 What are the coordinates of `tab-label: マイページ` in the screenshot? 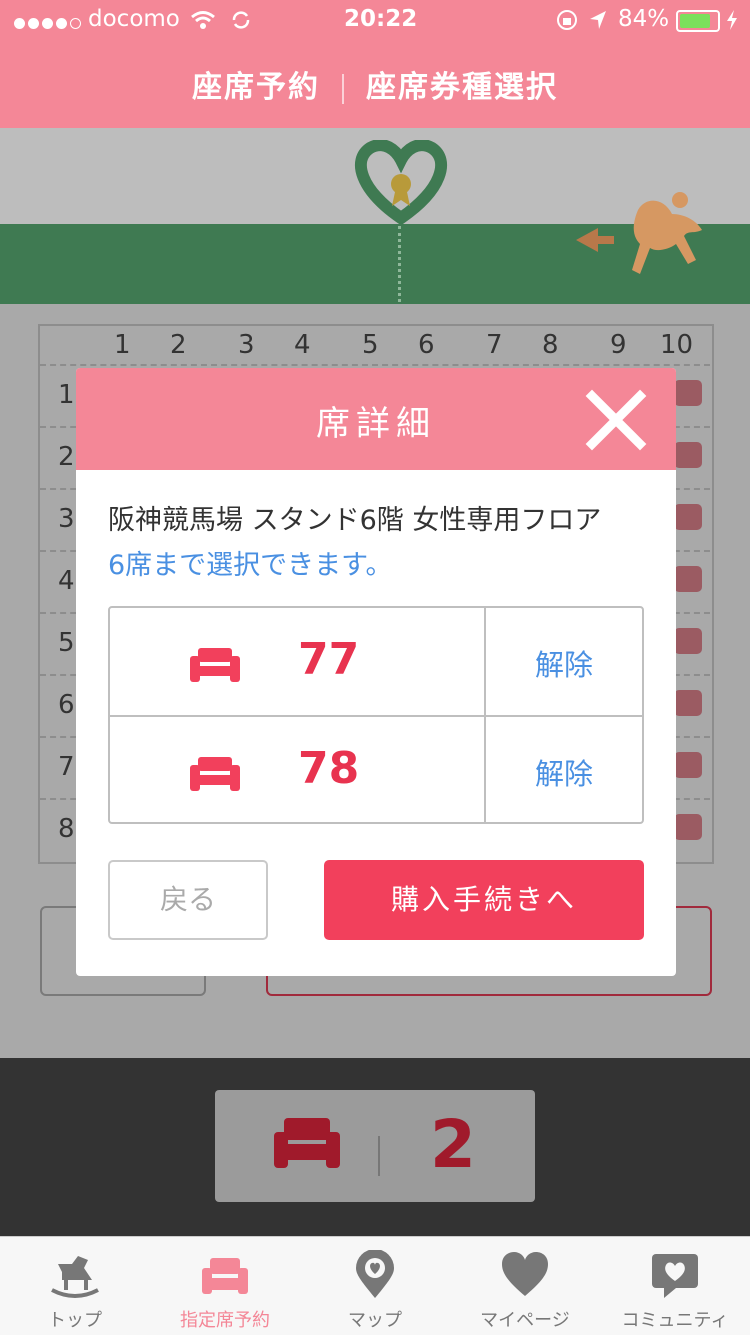 It's located at (525, 1320).